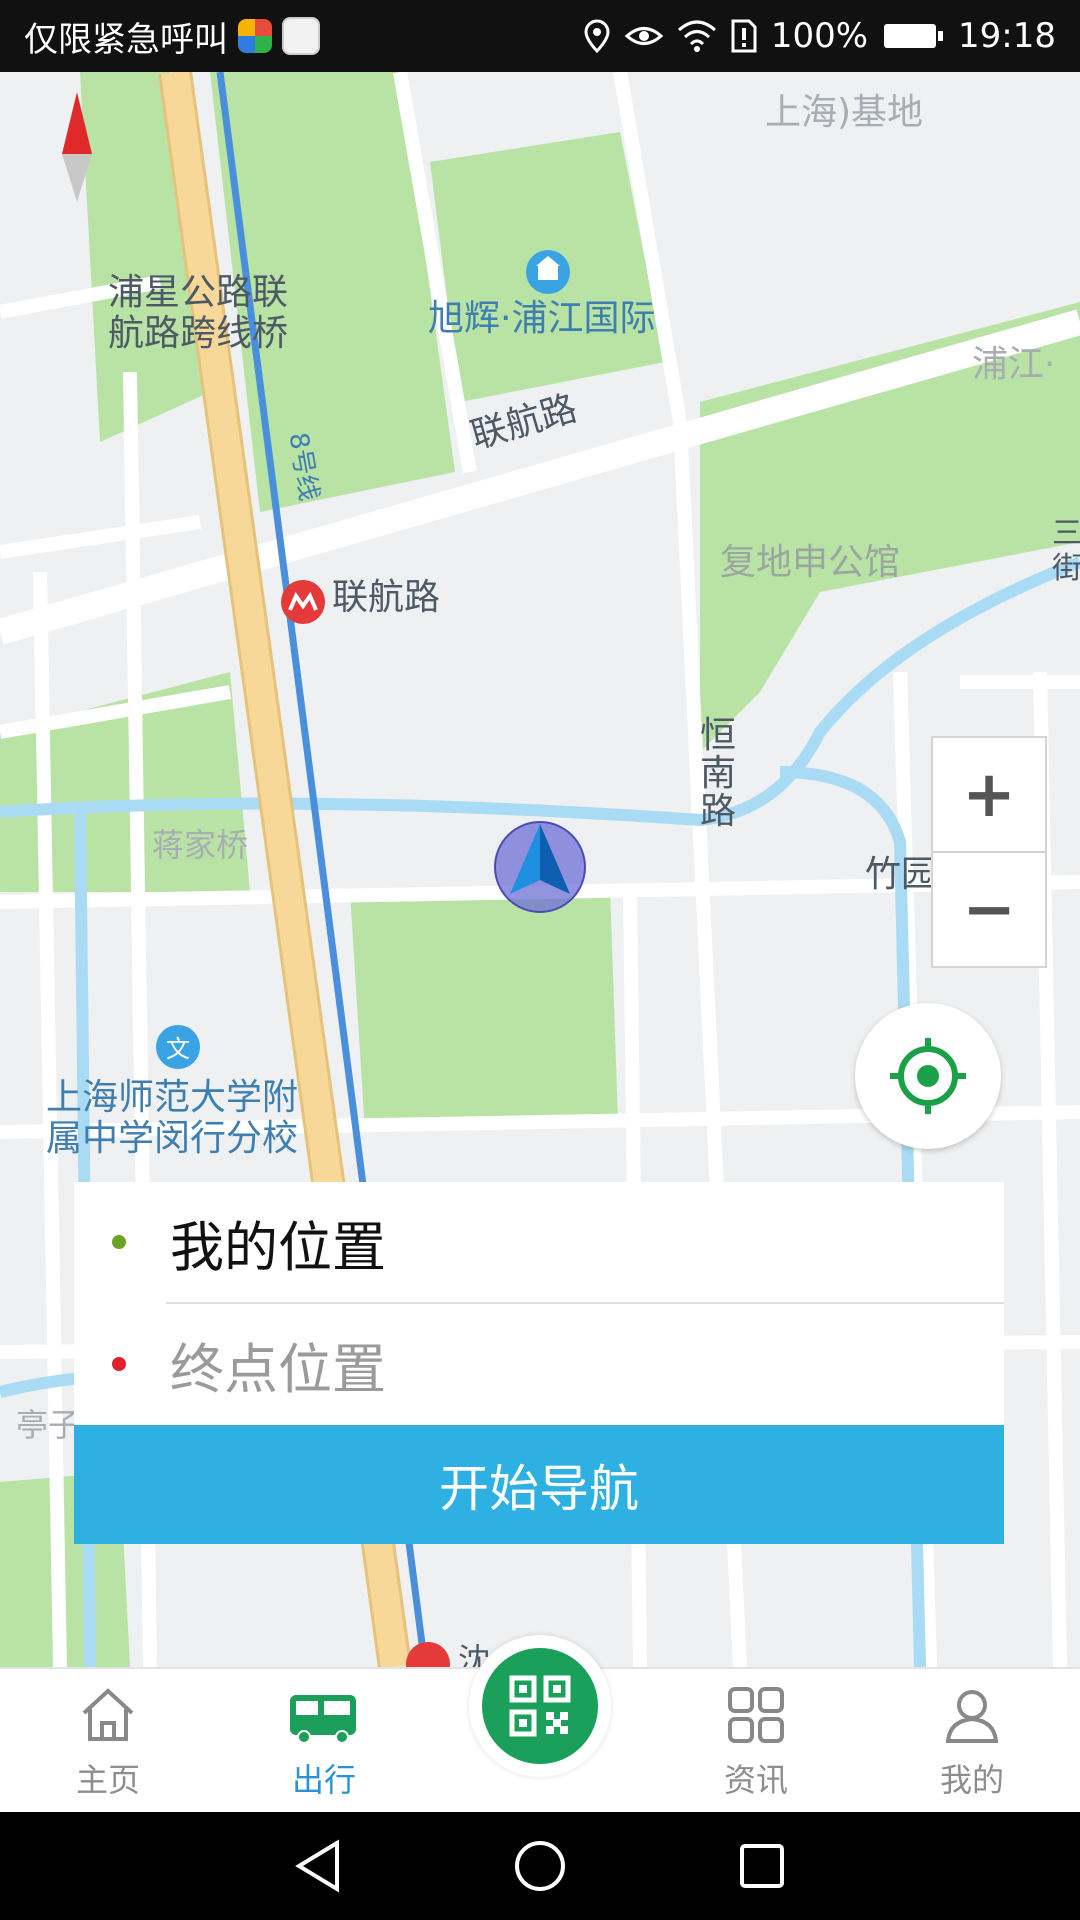 The height and width of the screenshot is (1920, 1080). Describe the element at coordinates (1007, 36) in the screenshot. I see `clock: 19:18` at that location.